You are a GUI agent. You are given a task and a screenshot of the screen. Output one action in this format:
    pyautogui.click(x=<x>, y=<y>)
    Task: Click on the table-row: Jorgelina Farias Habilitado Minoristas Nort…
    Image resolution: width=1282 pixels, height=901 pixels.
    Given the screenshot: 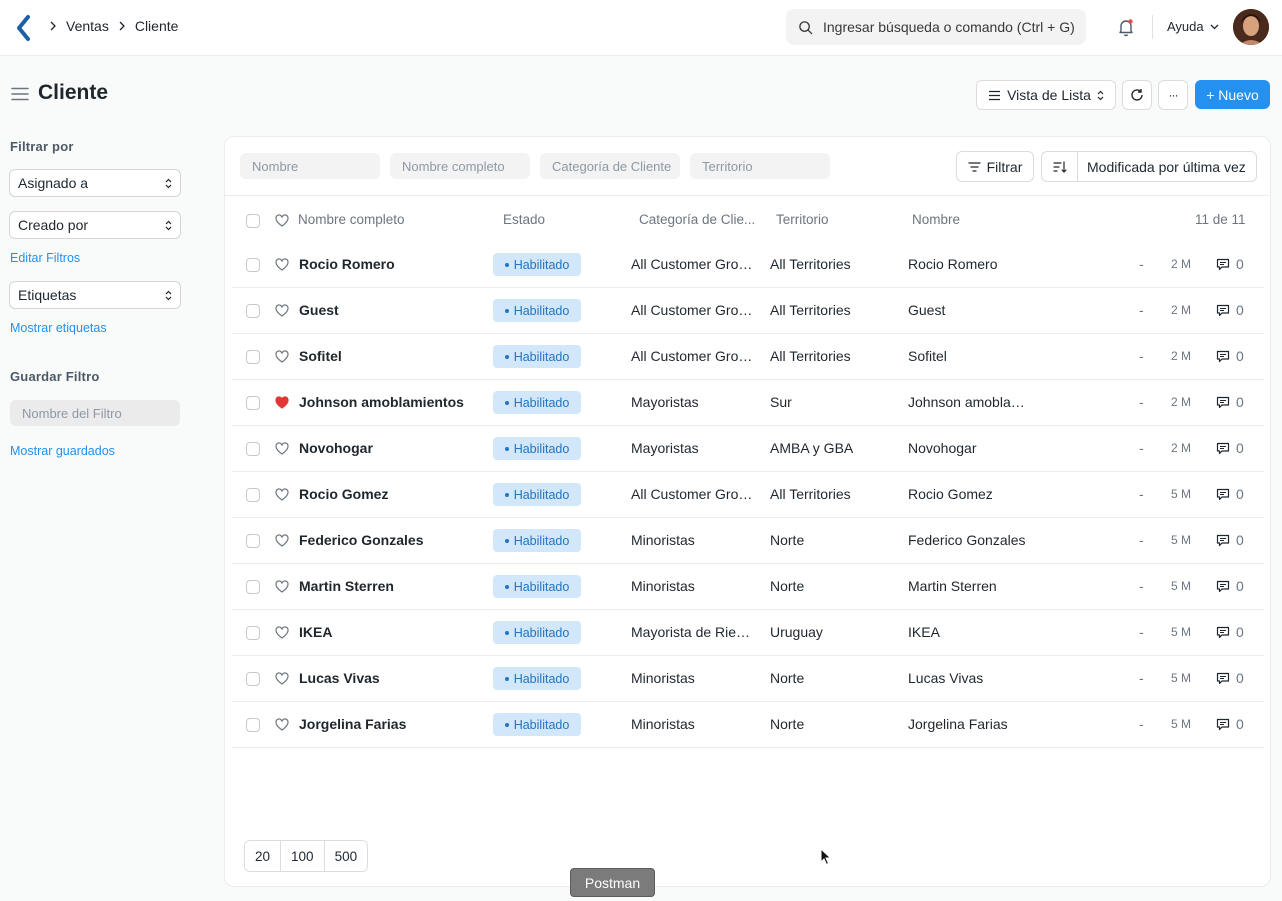 What is the action you would take?
    pyautogui.click(x=748, y=725)
    